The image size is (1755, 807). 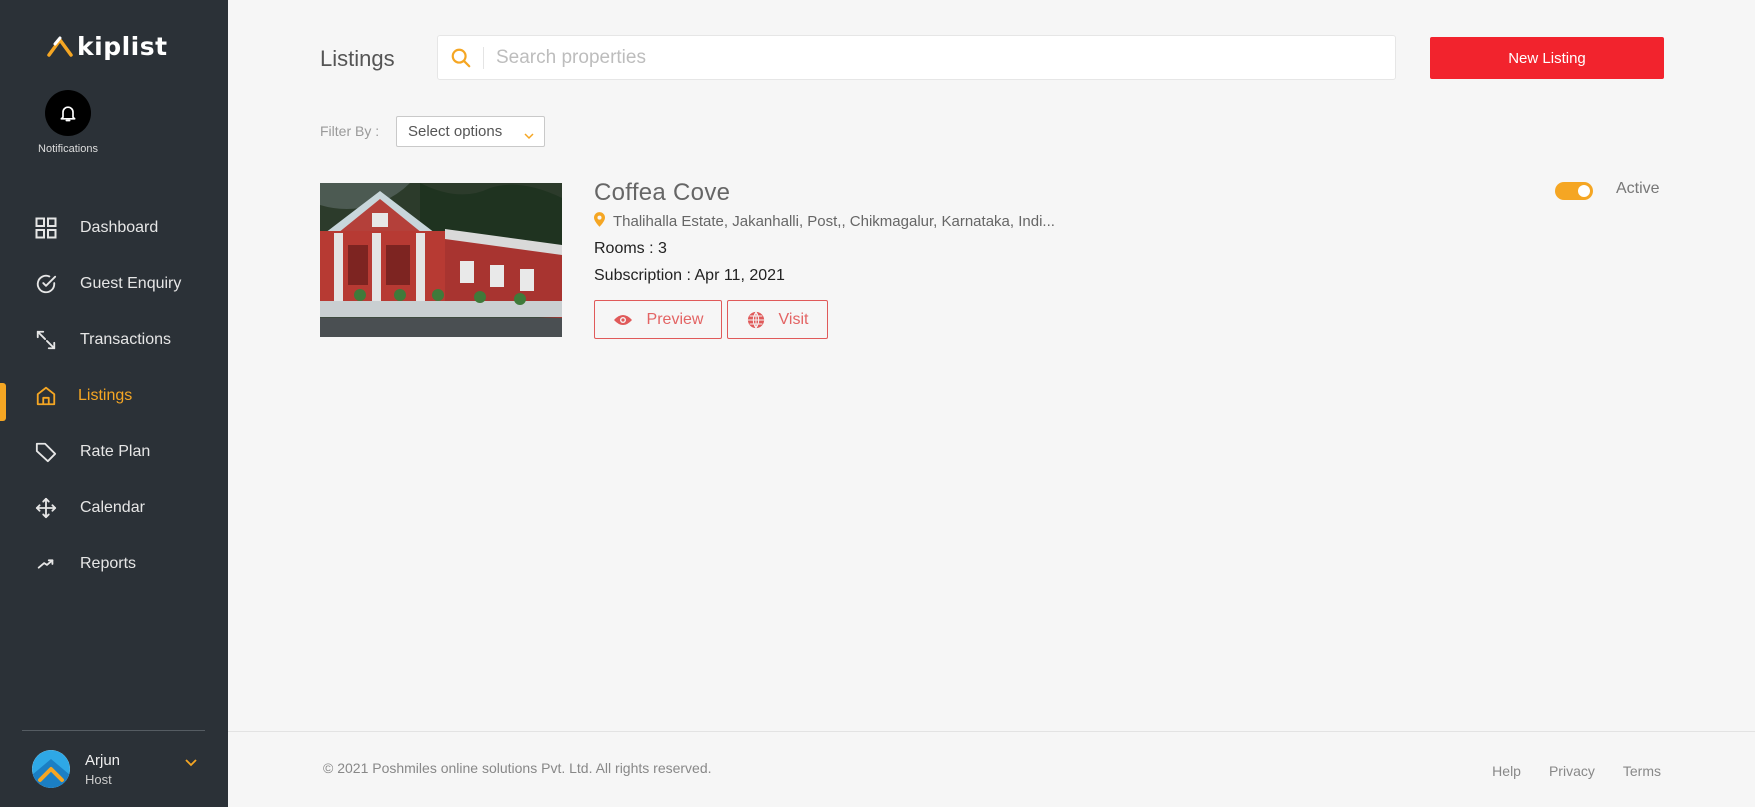 I want to click on avatar, so click(x=51, y=769).